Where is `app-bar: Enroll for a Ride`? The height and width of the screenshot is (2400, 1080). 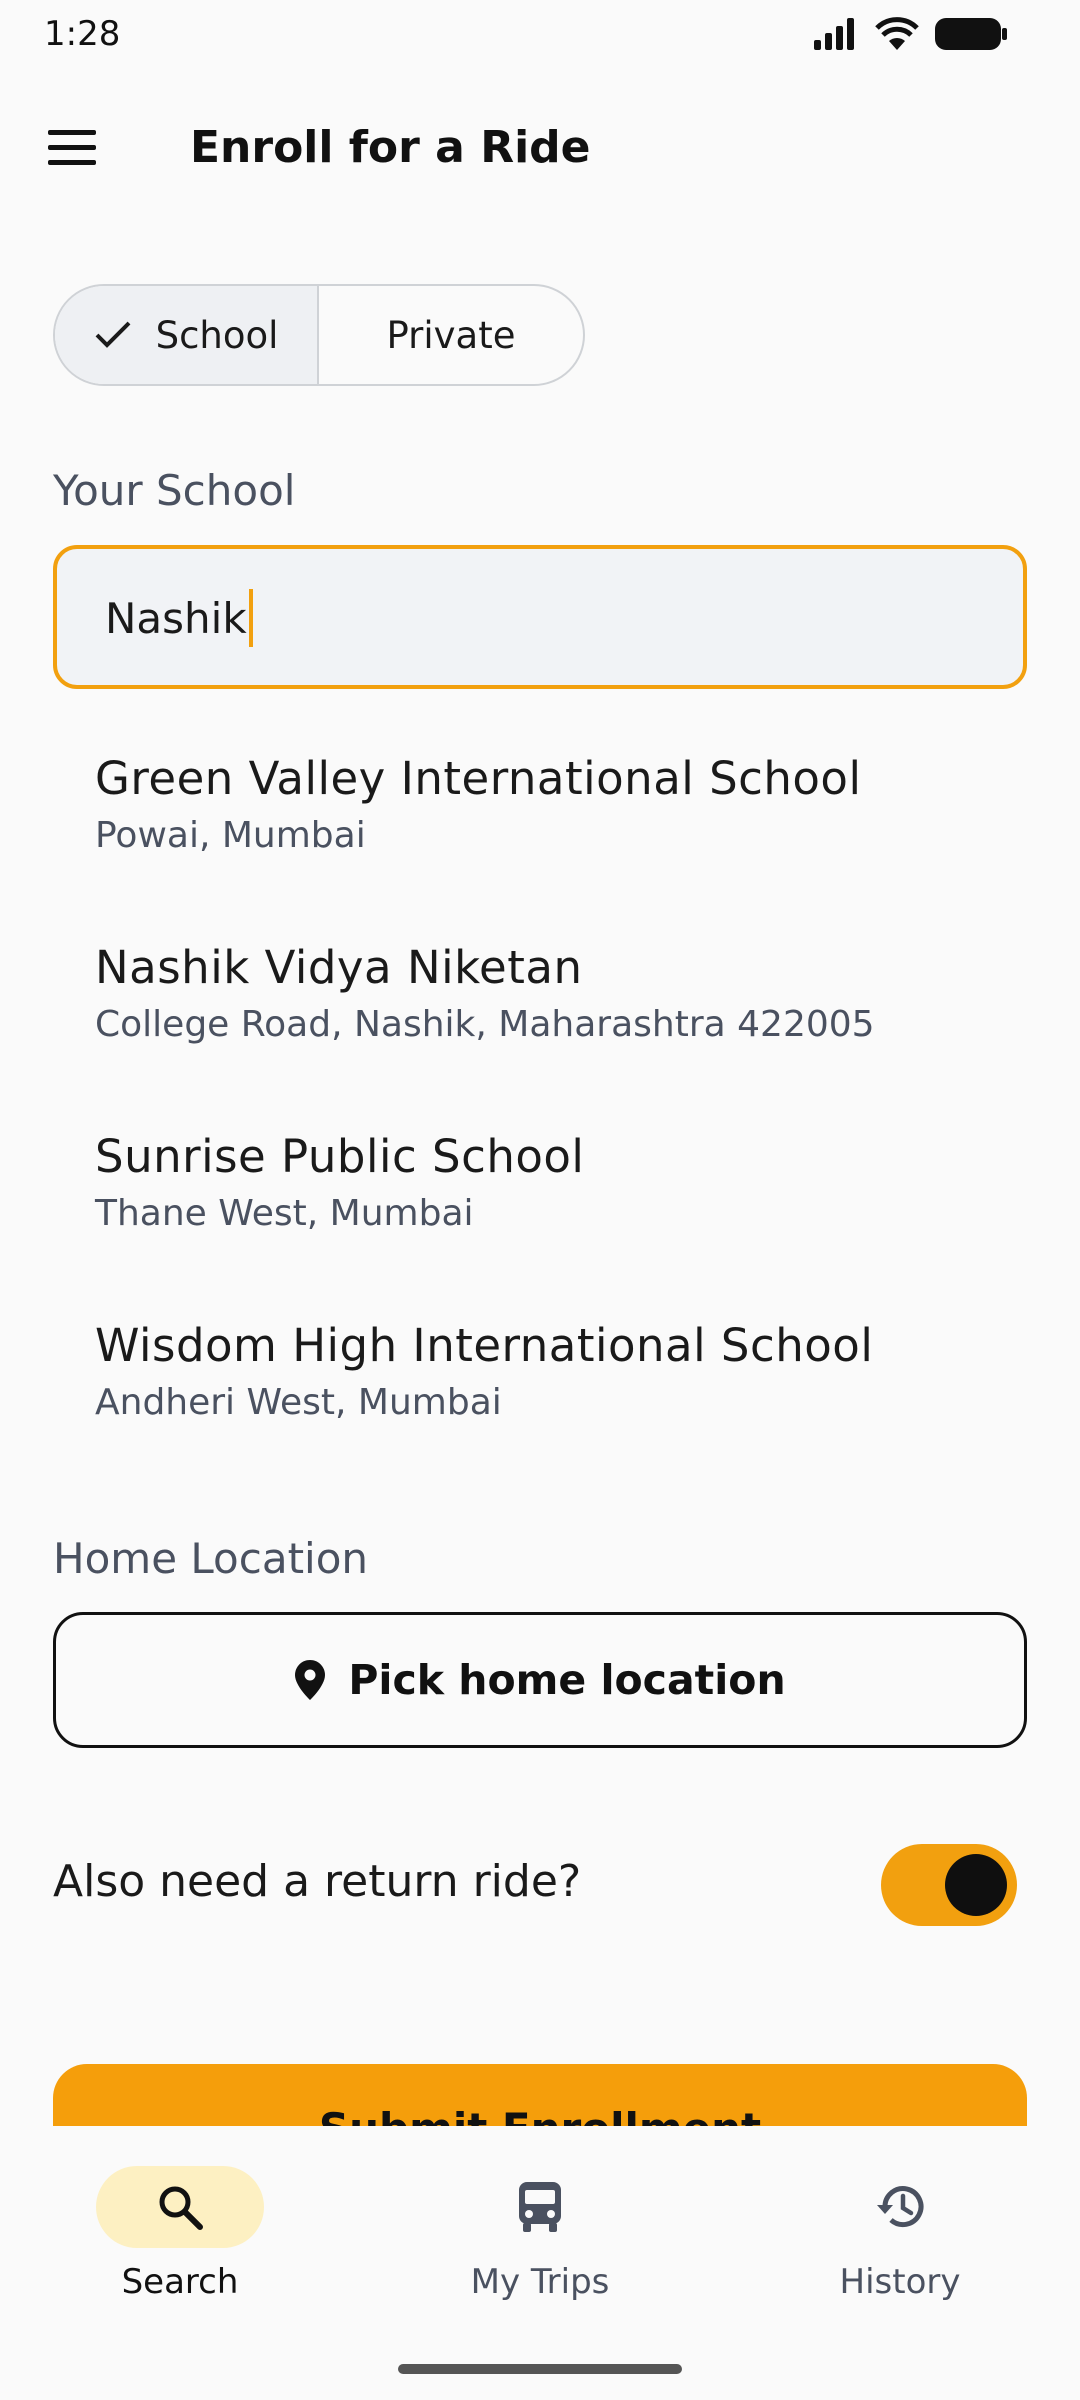
app-bar: Enroll for a Ride is located at coordinates (540, 150).